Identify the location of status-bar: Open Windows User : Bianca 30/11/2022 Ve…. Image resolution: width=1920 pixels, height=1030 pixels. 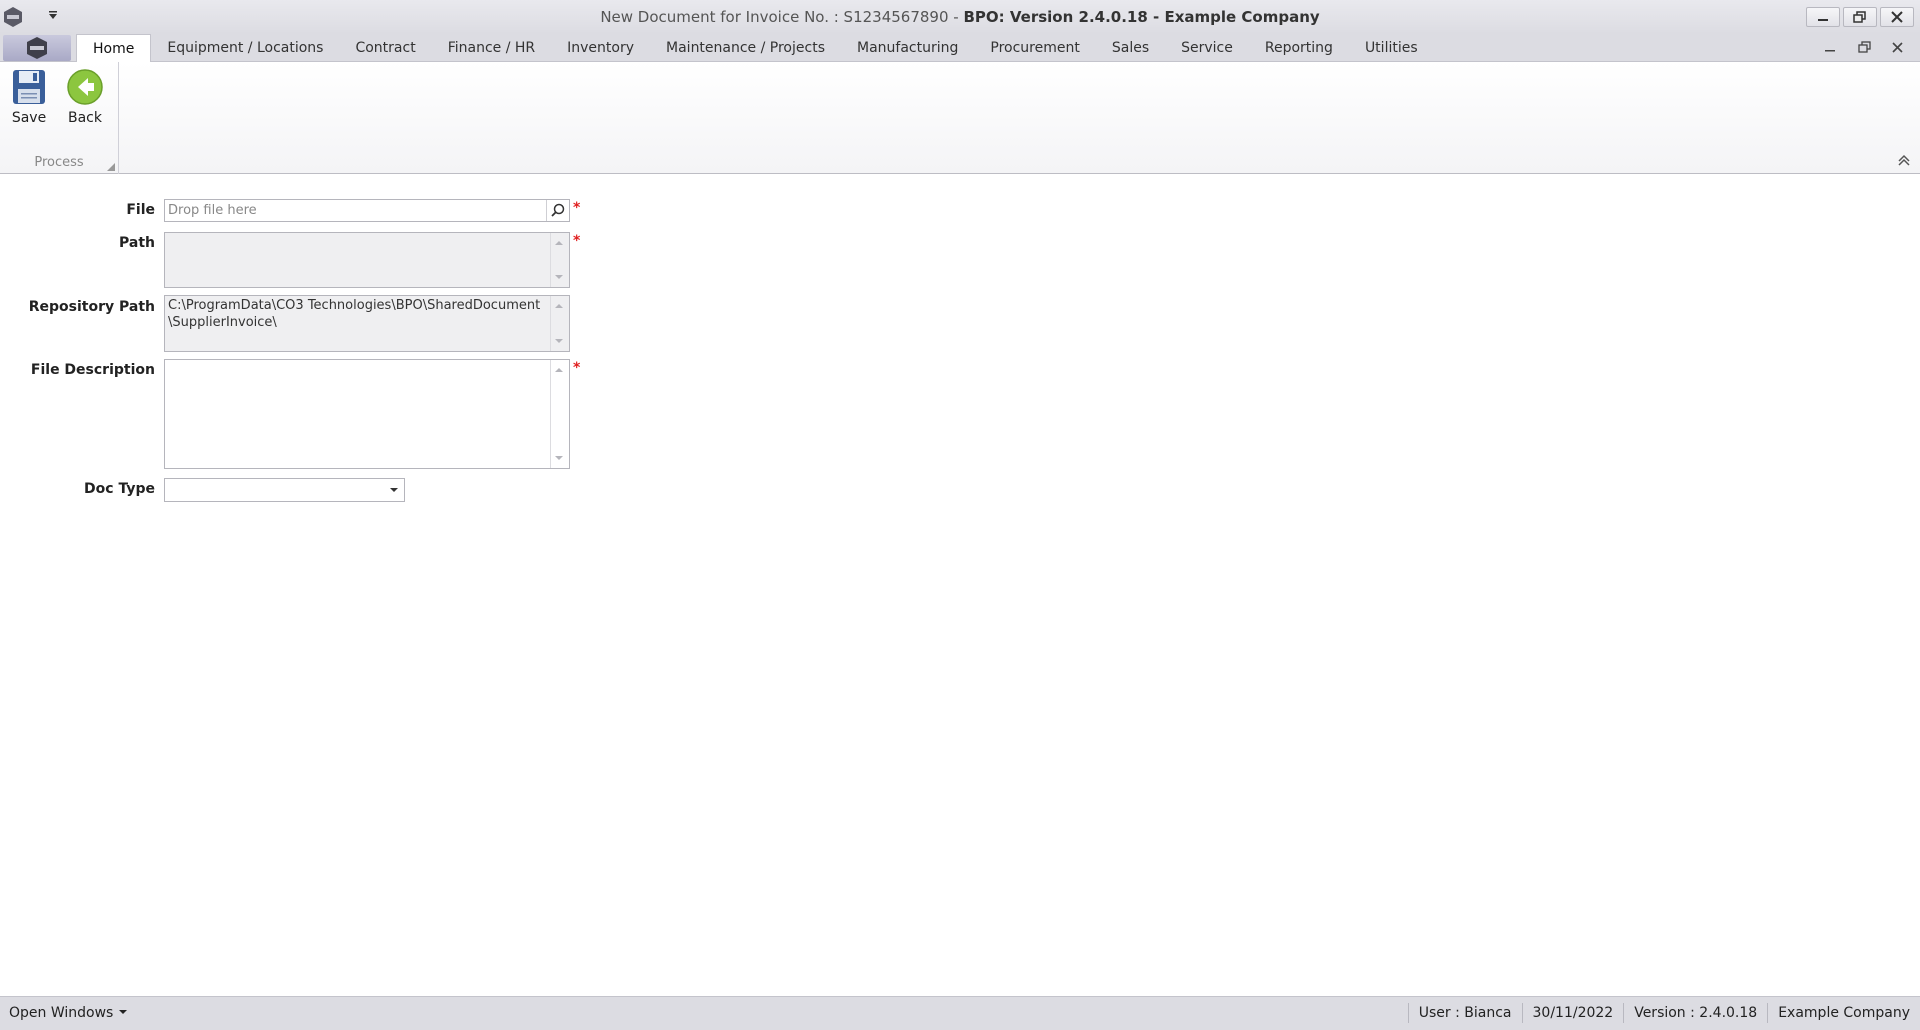
(960, 1013).